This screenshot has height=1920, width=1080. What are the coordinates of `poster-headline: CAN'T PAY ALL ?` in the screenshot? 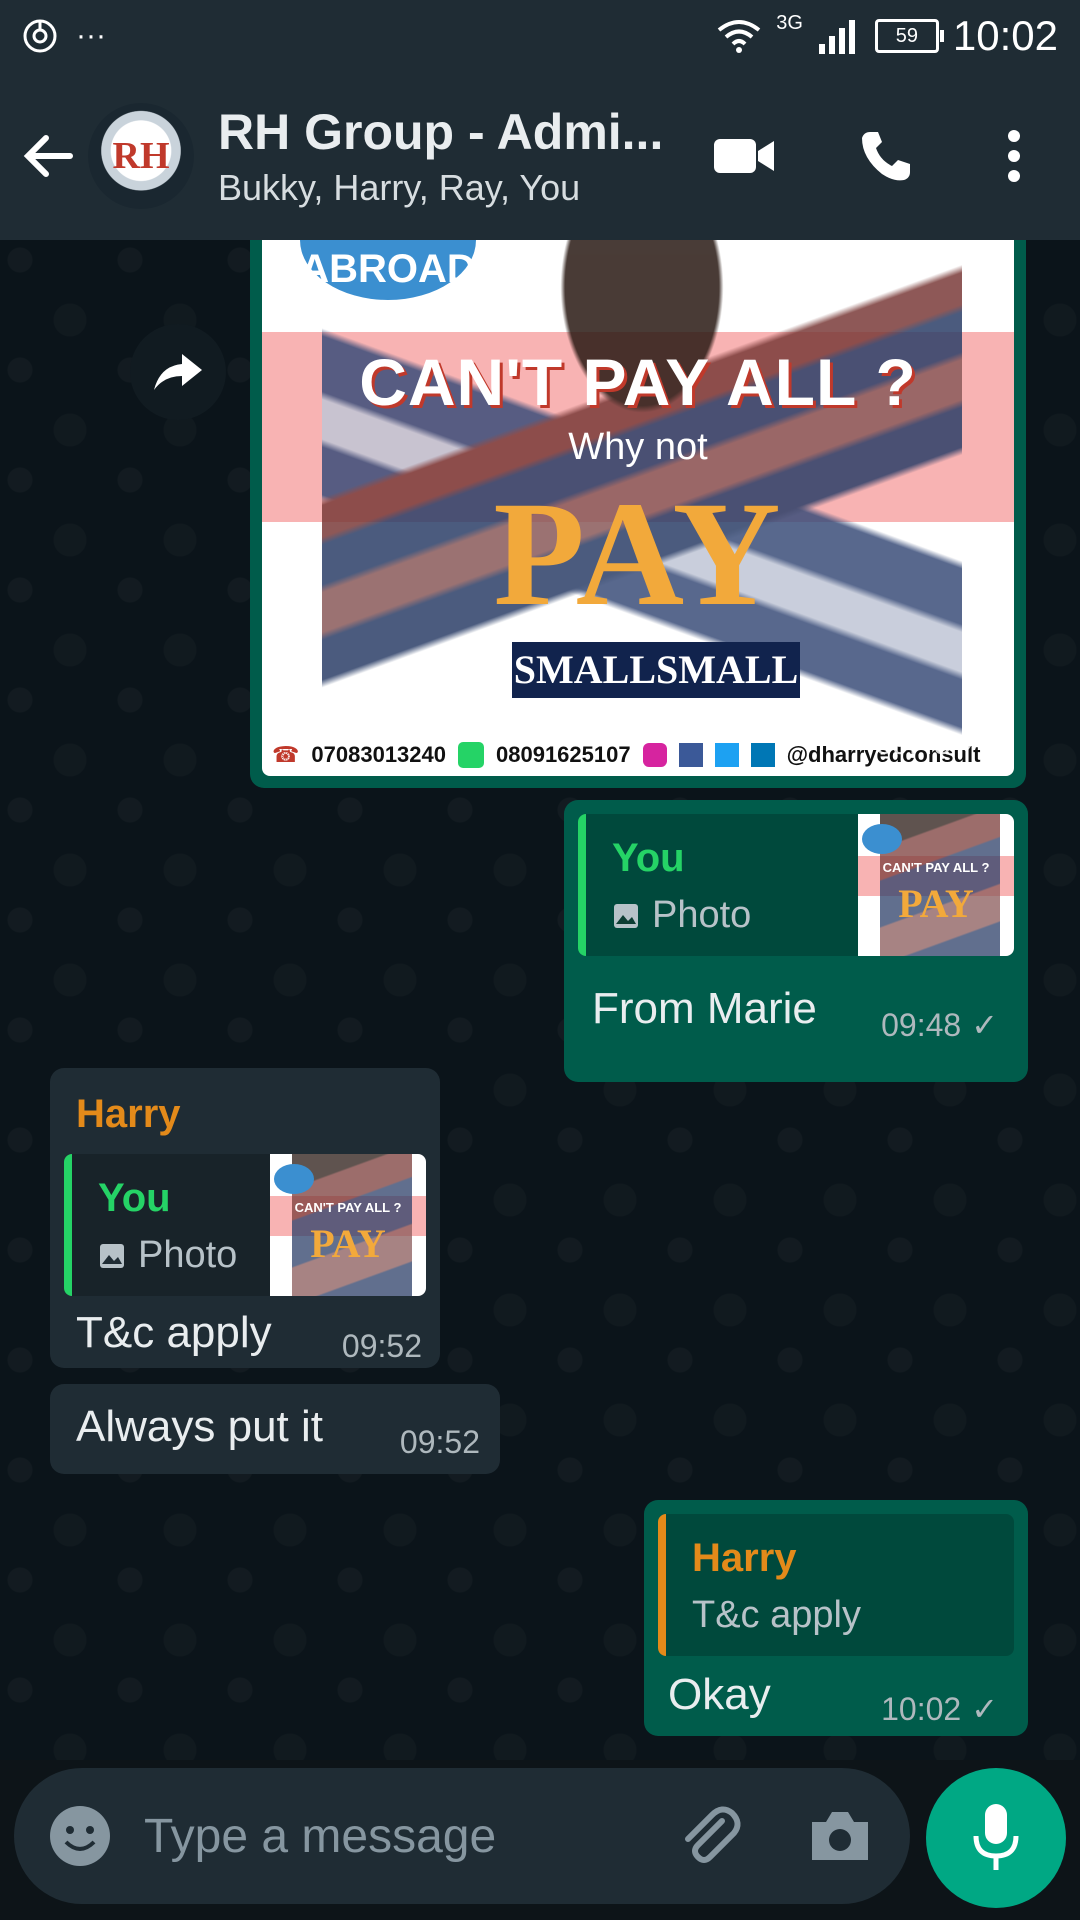 It's located at (638, 382).